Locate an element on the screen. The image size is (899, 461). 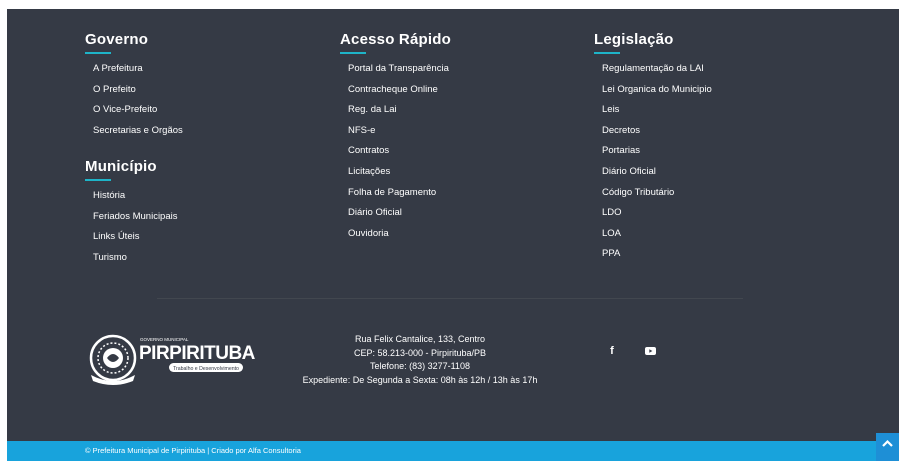
link-diario-oficial: Diário Oficial is located at coordinates (399, 213).